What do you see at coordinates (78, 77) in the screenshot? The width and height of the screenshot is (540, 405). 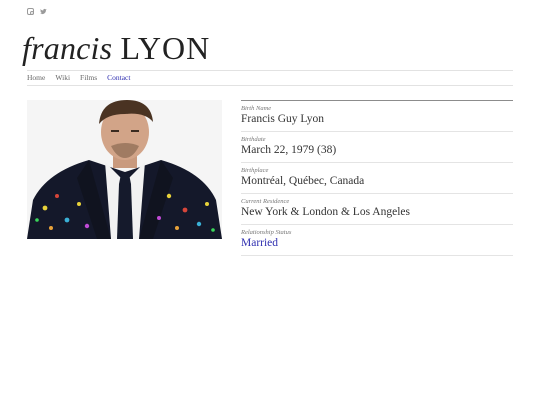 I see `main-nav: Home Wiki Films Contact` at bounding box center [78, 77].